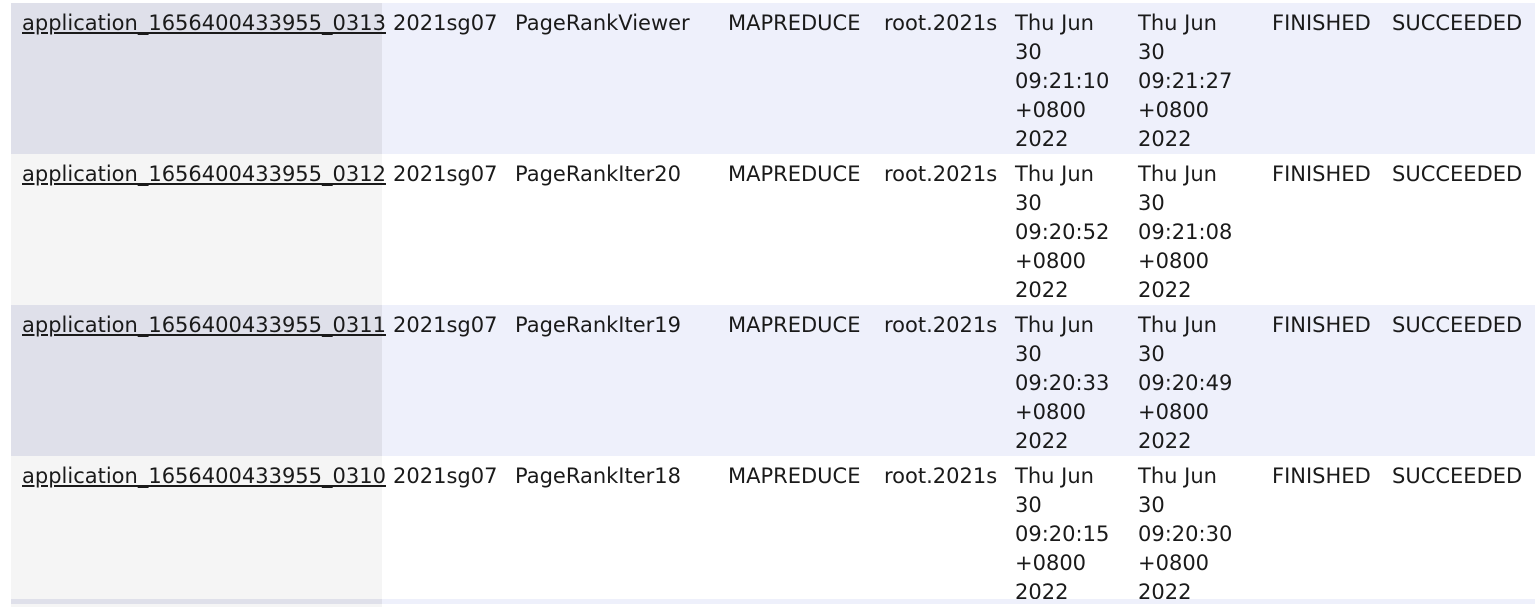 Image resolution: width=1535 pixels, height=607 pixels. I want to click on app-id-link: application_1656400433955_0311, so click(204, 325).